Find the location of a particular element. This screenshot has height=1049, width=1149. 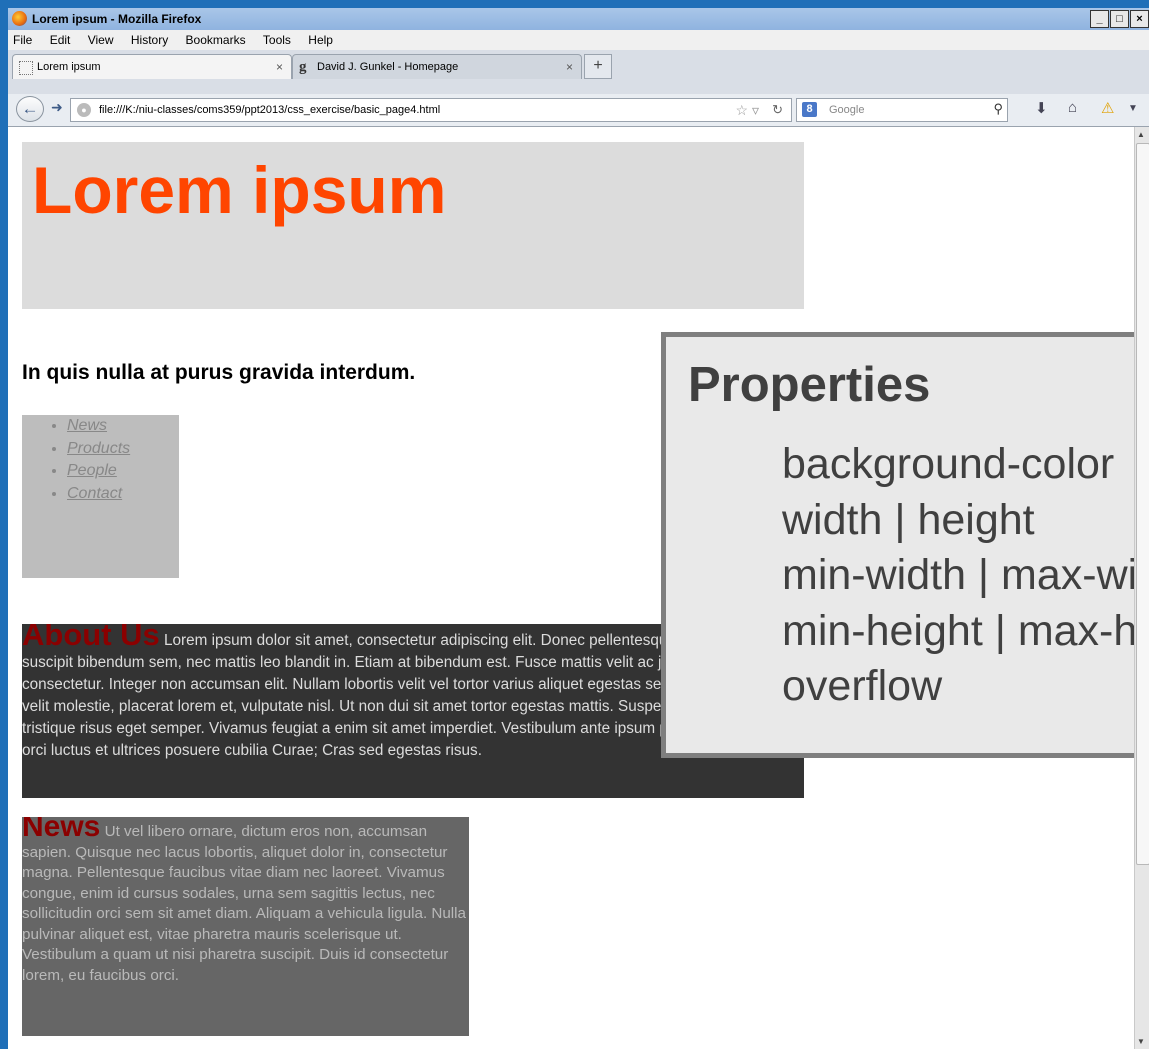

tab-gunkel-homepage: g David J. Gunkel - Homepage × is located at coordinates (437, 66).